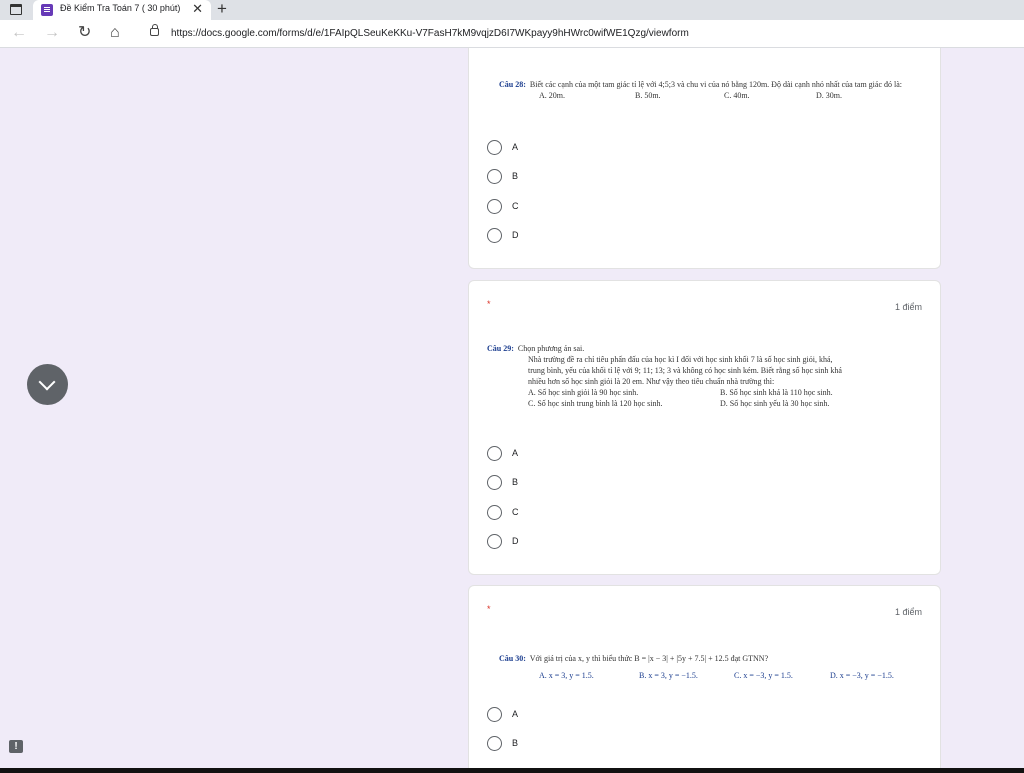 The height and width of the screenshot is (773, 1024). Describe the element at coordinates (500, 348) in the screenshot. I see `question-number: Câu 29:` at that location.